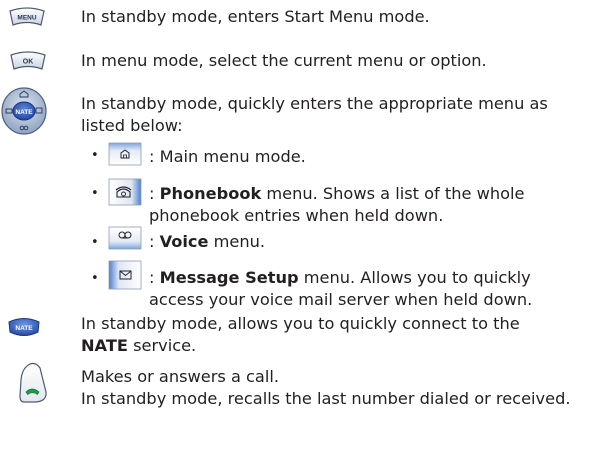 The height and width of the screenshot is (463, 597). I want to click on nate-post: service., so click(162, 345).